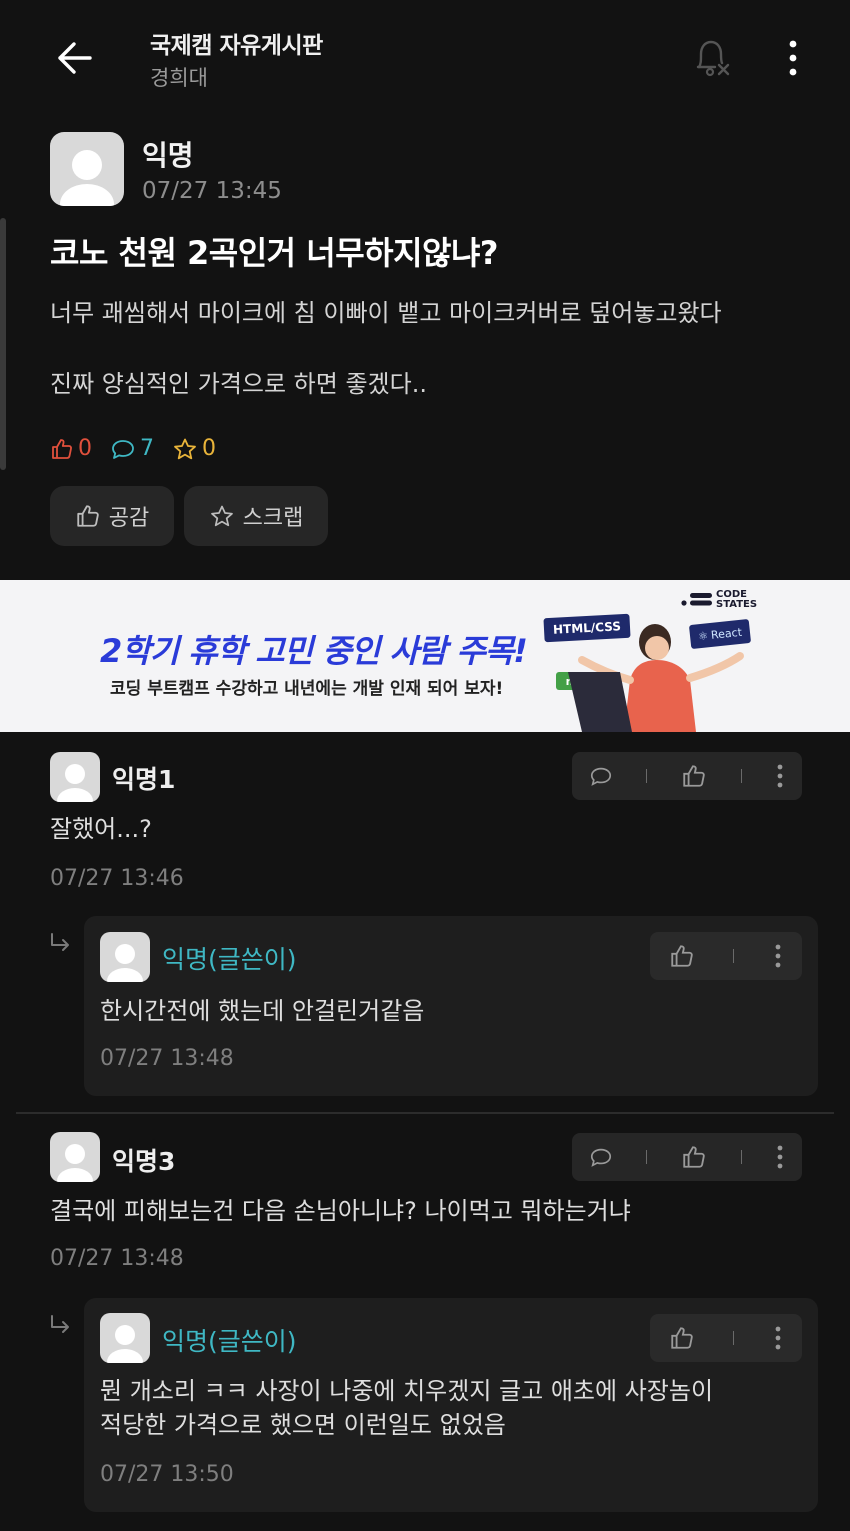  I want to click on comment-bubble-icon, so click(123, 449).